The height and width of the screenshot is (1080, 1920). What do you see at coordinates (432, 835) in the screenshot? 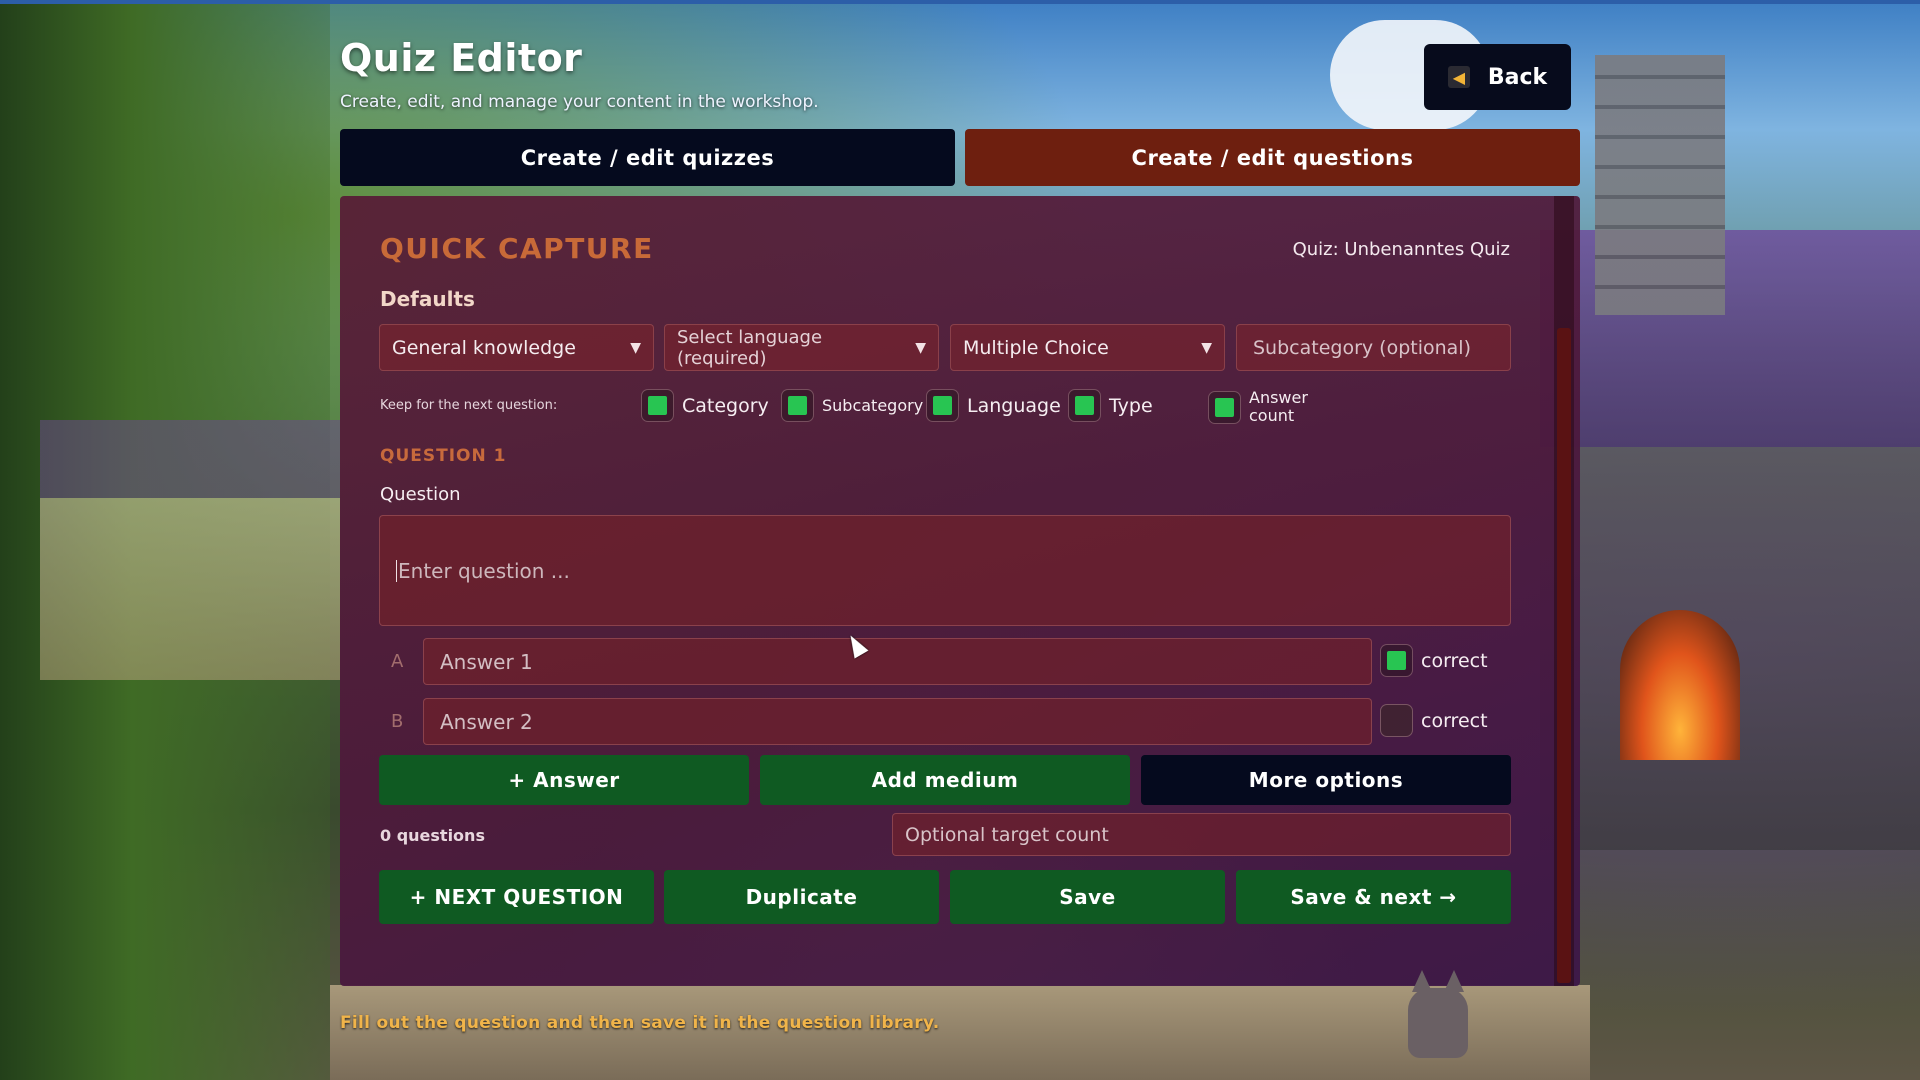
I see `question-count: 0 questions` at bounding box center [432, 835].